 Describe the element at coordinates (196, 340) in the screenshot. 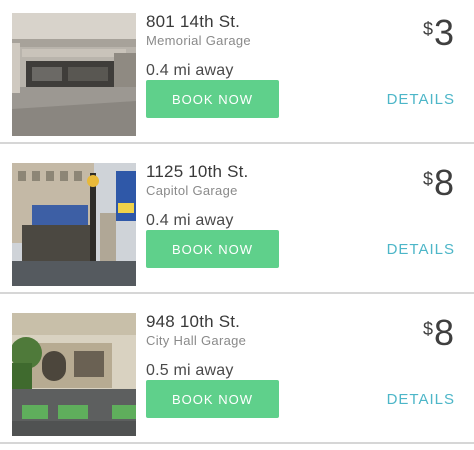

I see `listing-garage-name: City Hall Garage` at that location.